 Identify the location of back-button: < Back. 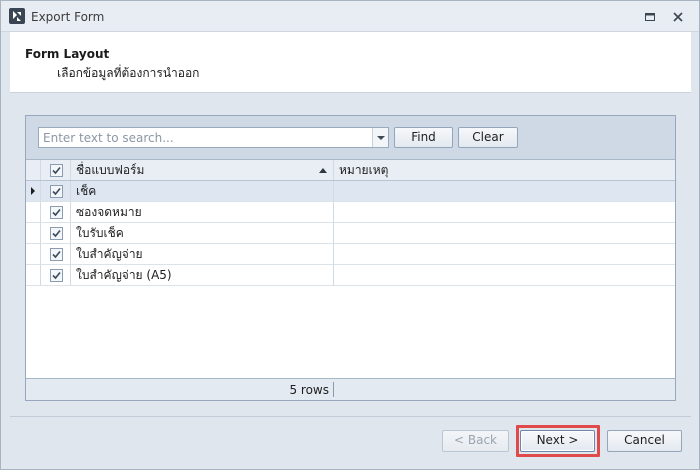
(475, 441).